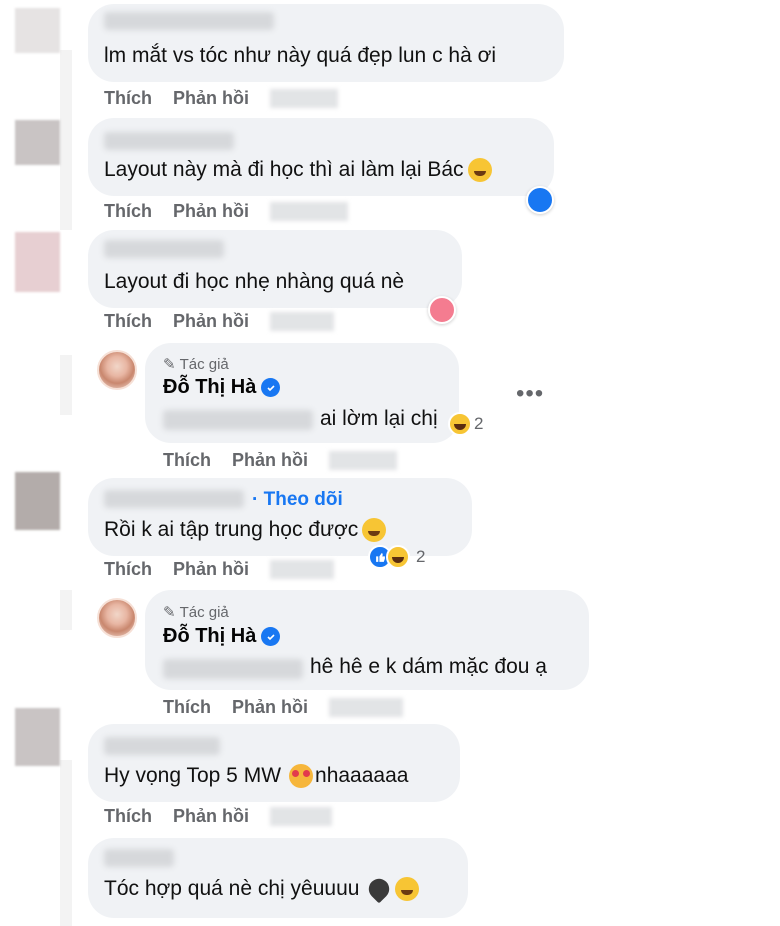 This screenshot has height=926, width=780. What do you see at coordinates (256, 776) in the screenshot?
I see `comment-text: Hy vọng Top 5 MW nhaaaaaa` at bounding box center [256, 776].